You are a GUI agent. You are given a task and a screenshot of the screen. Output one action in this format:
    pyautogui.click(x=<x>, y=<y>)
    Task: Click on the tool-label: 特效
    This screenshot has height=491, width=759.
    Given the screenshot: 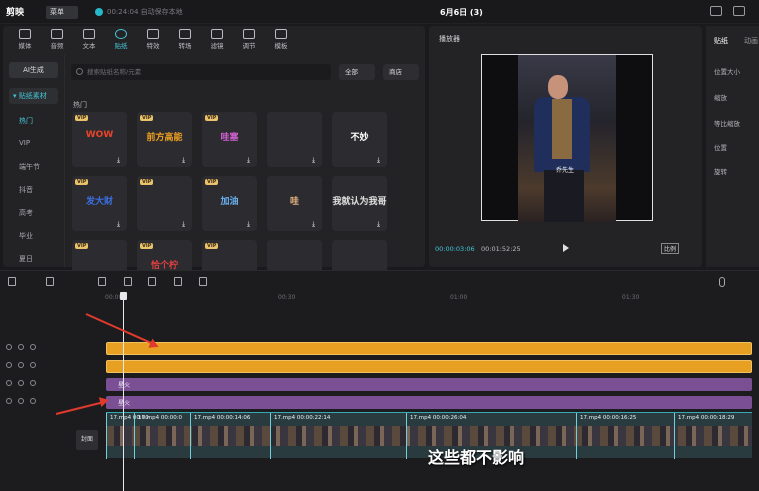 What is the action you would take?
    pyautogui.click(x=153, y=46)
    